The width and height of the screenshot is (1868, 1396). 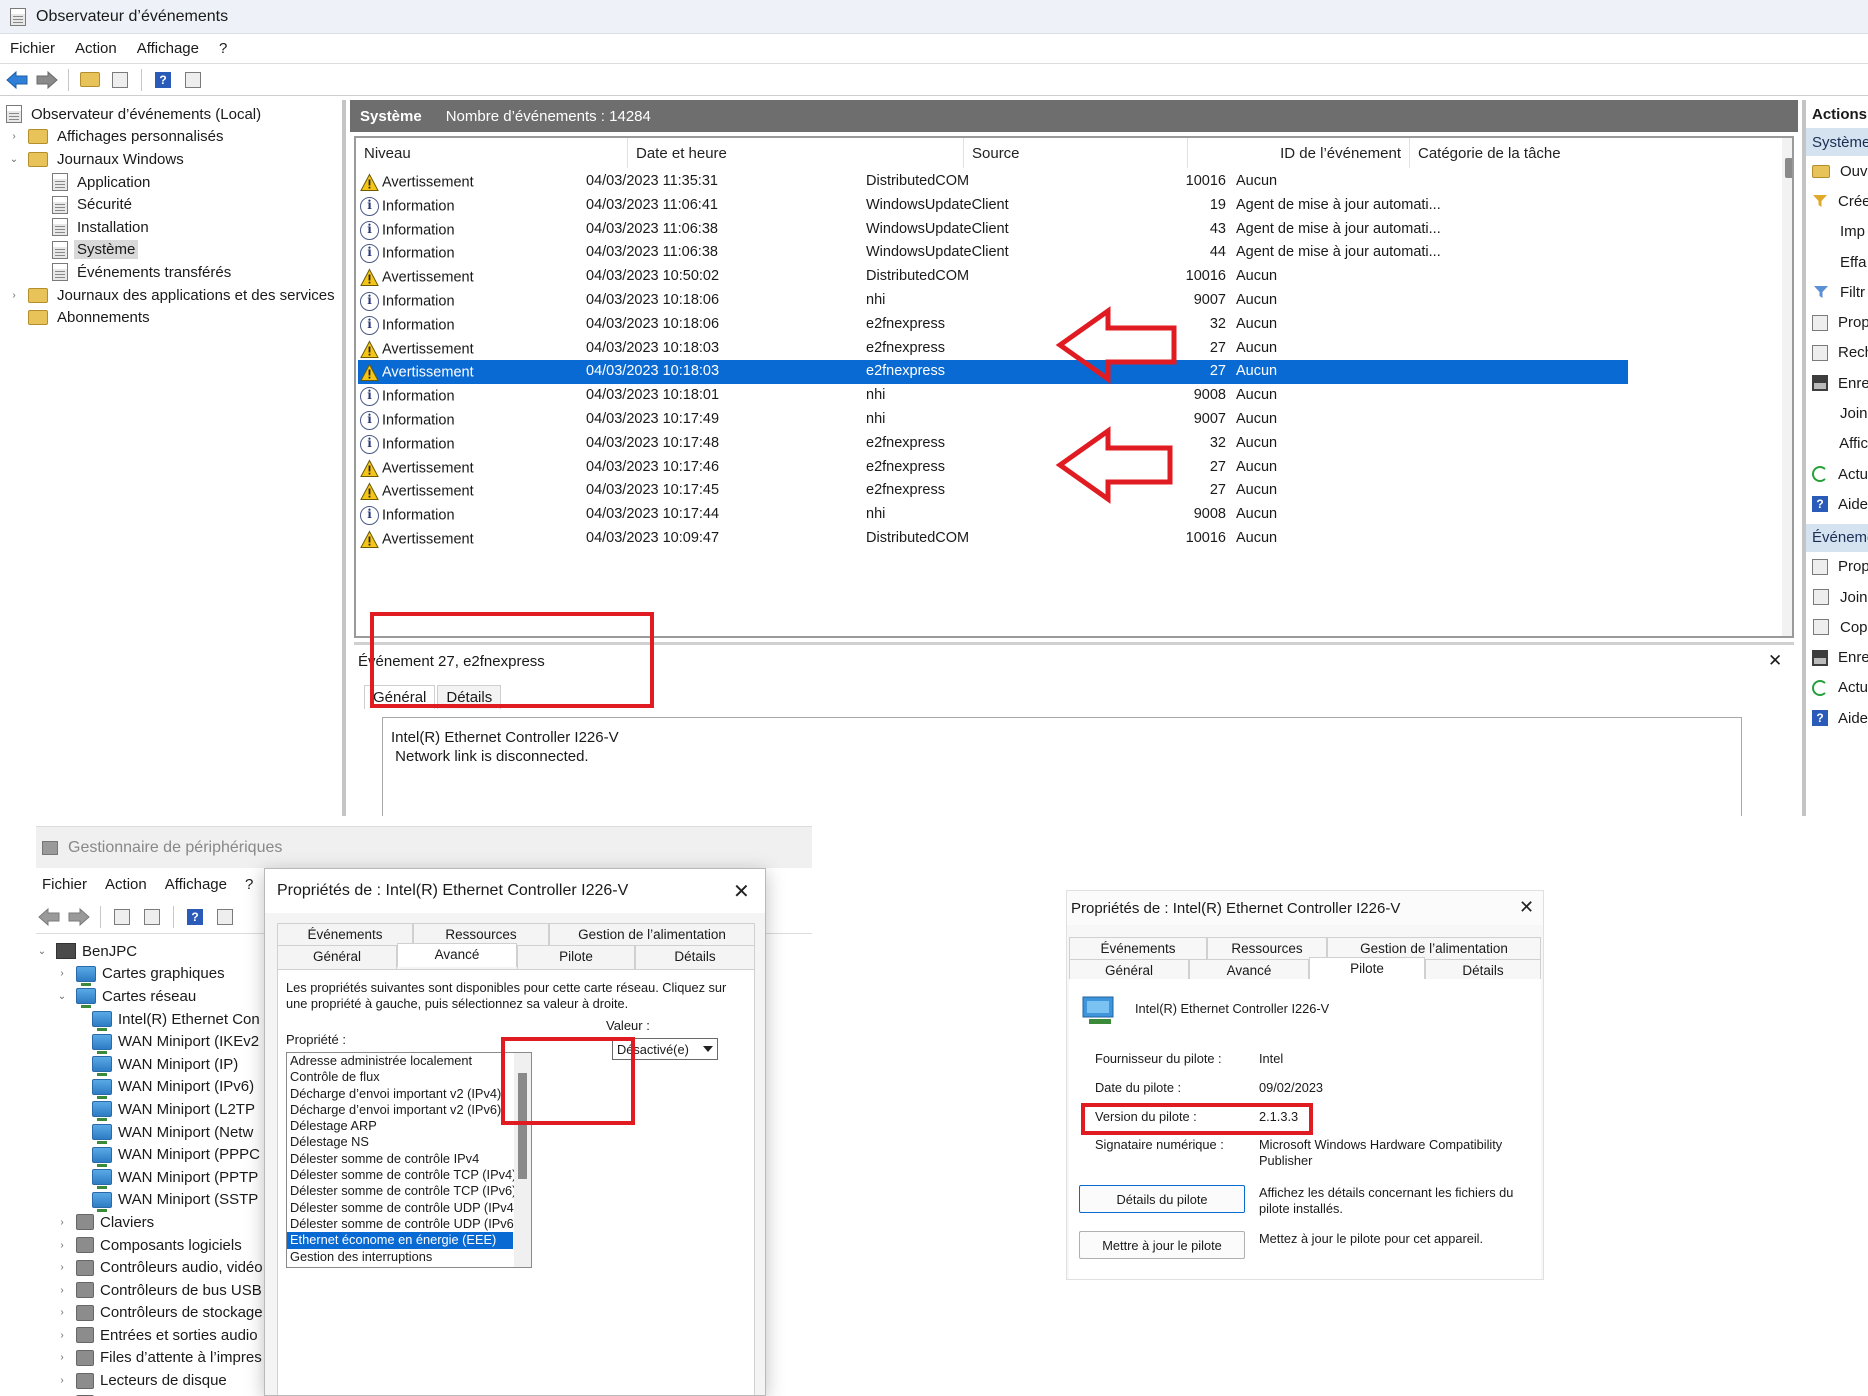 What do you see at coordinates (120, 80) in the screenshot?
I see `show-tree-icon` at bounding box center [120, 80].